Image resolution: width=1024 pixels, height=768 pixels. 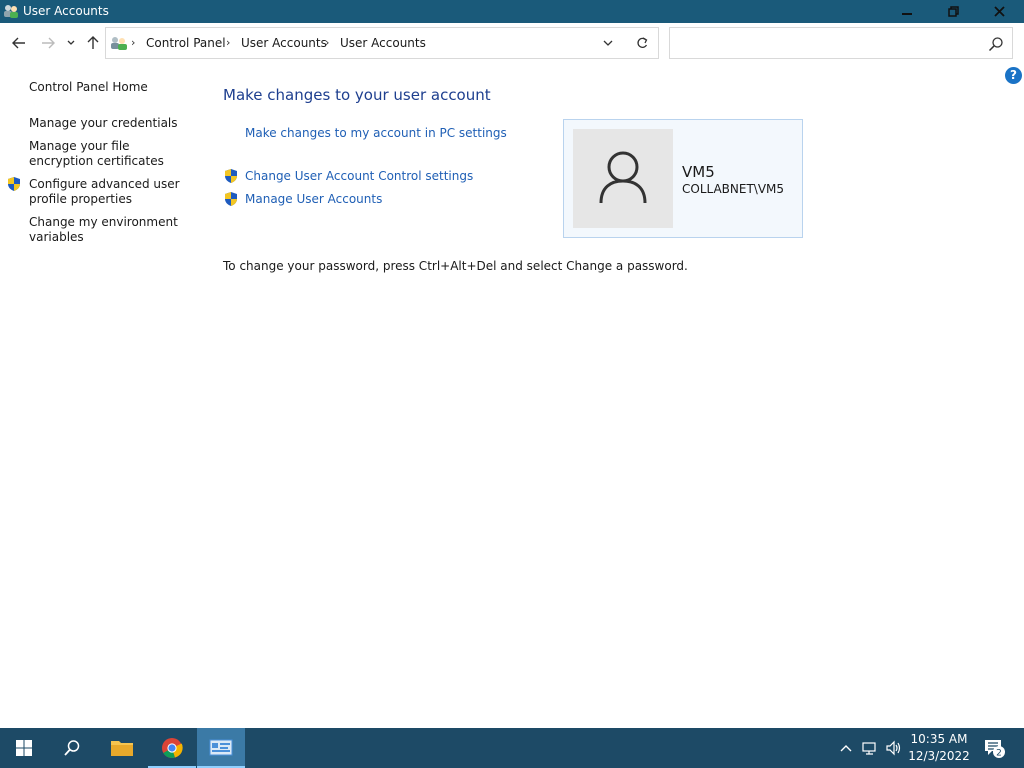 What do you see at coordinates (698, 172) in the screenshot?
I see `account-name: VM5` at bounding box center [698, 172].